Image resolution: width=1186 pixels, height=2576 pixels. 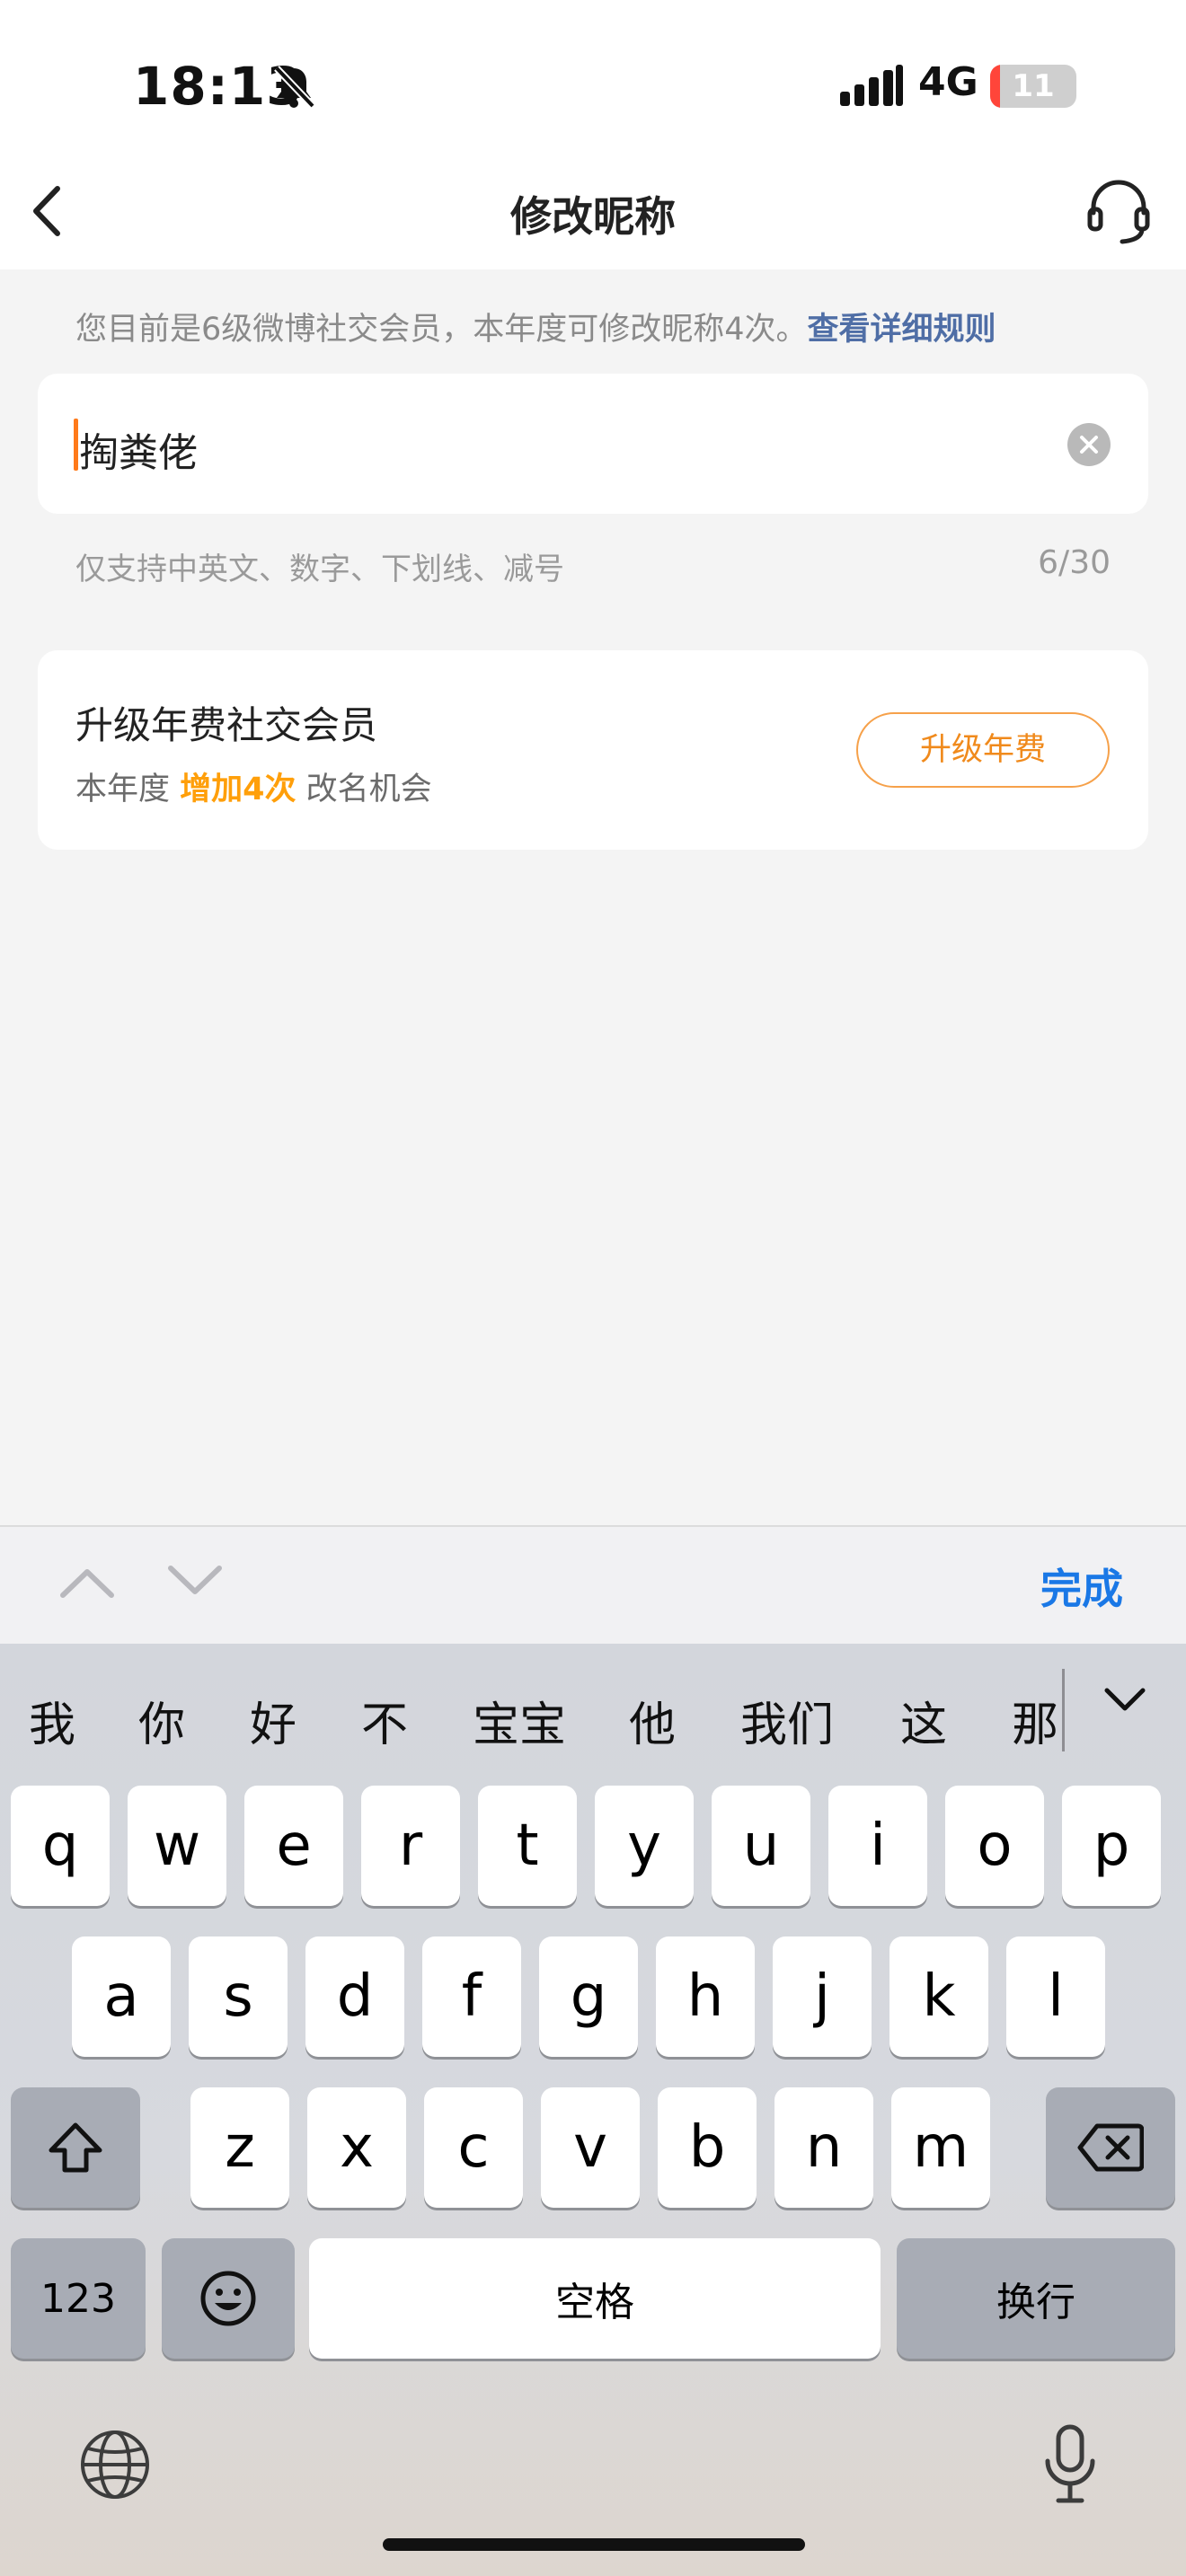 What do you see at coordinates (238, 1997) in the screenshot?
I see `key-s: s` at bounding box center [238, 1997].